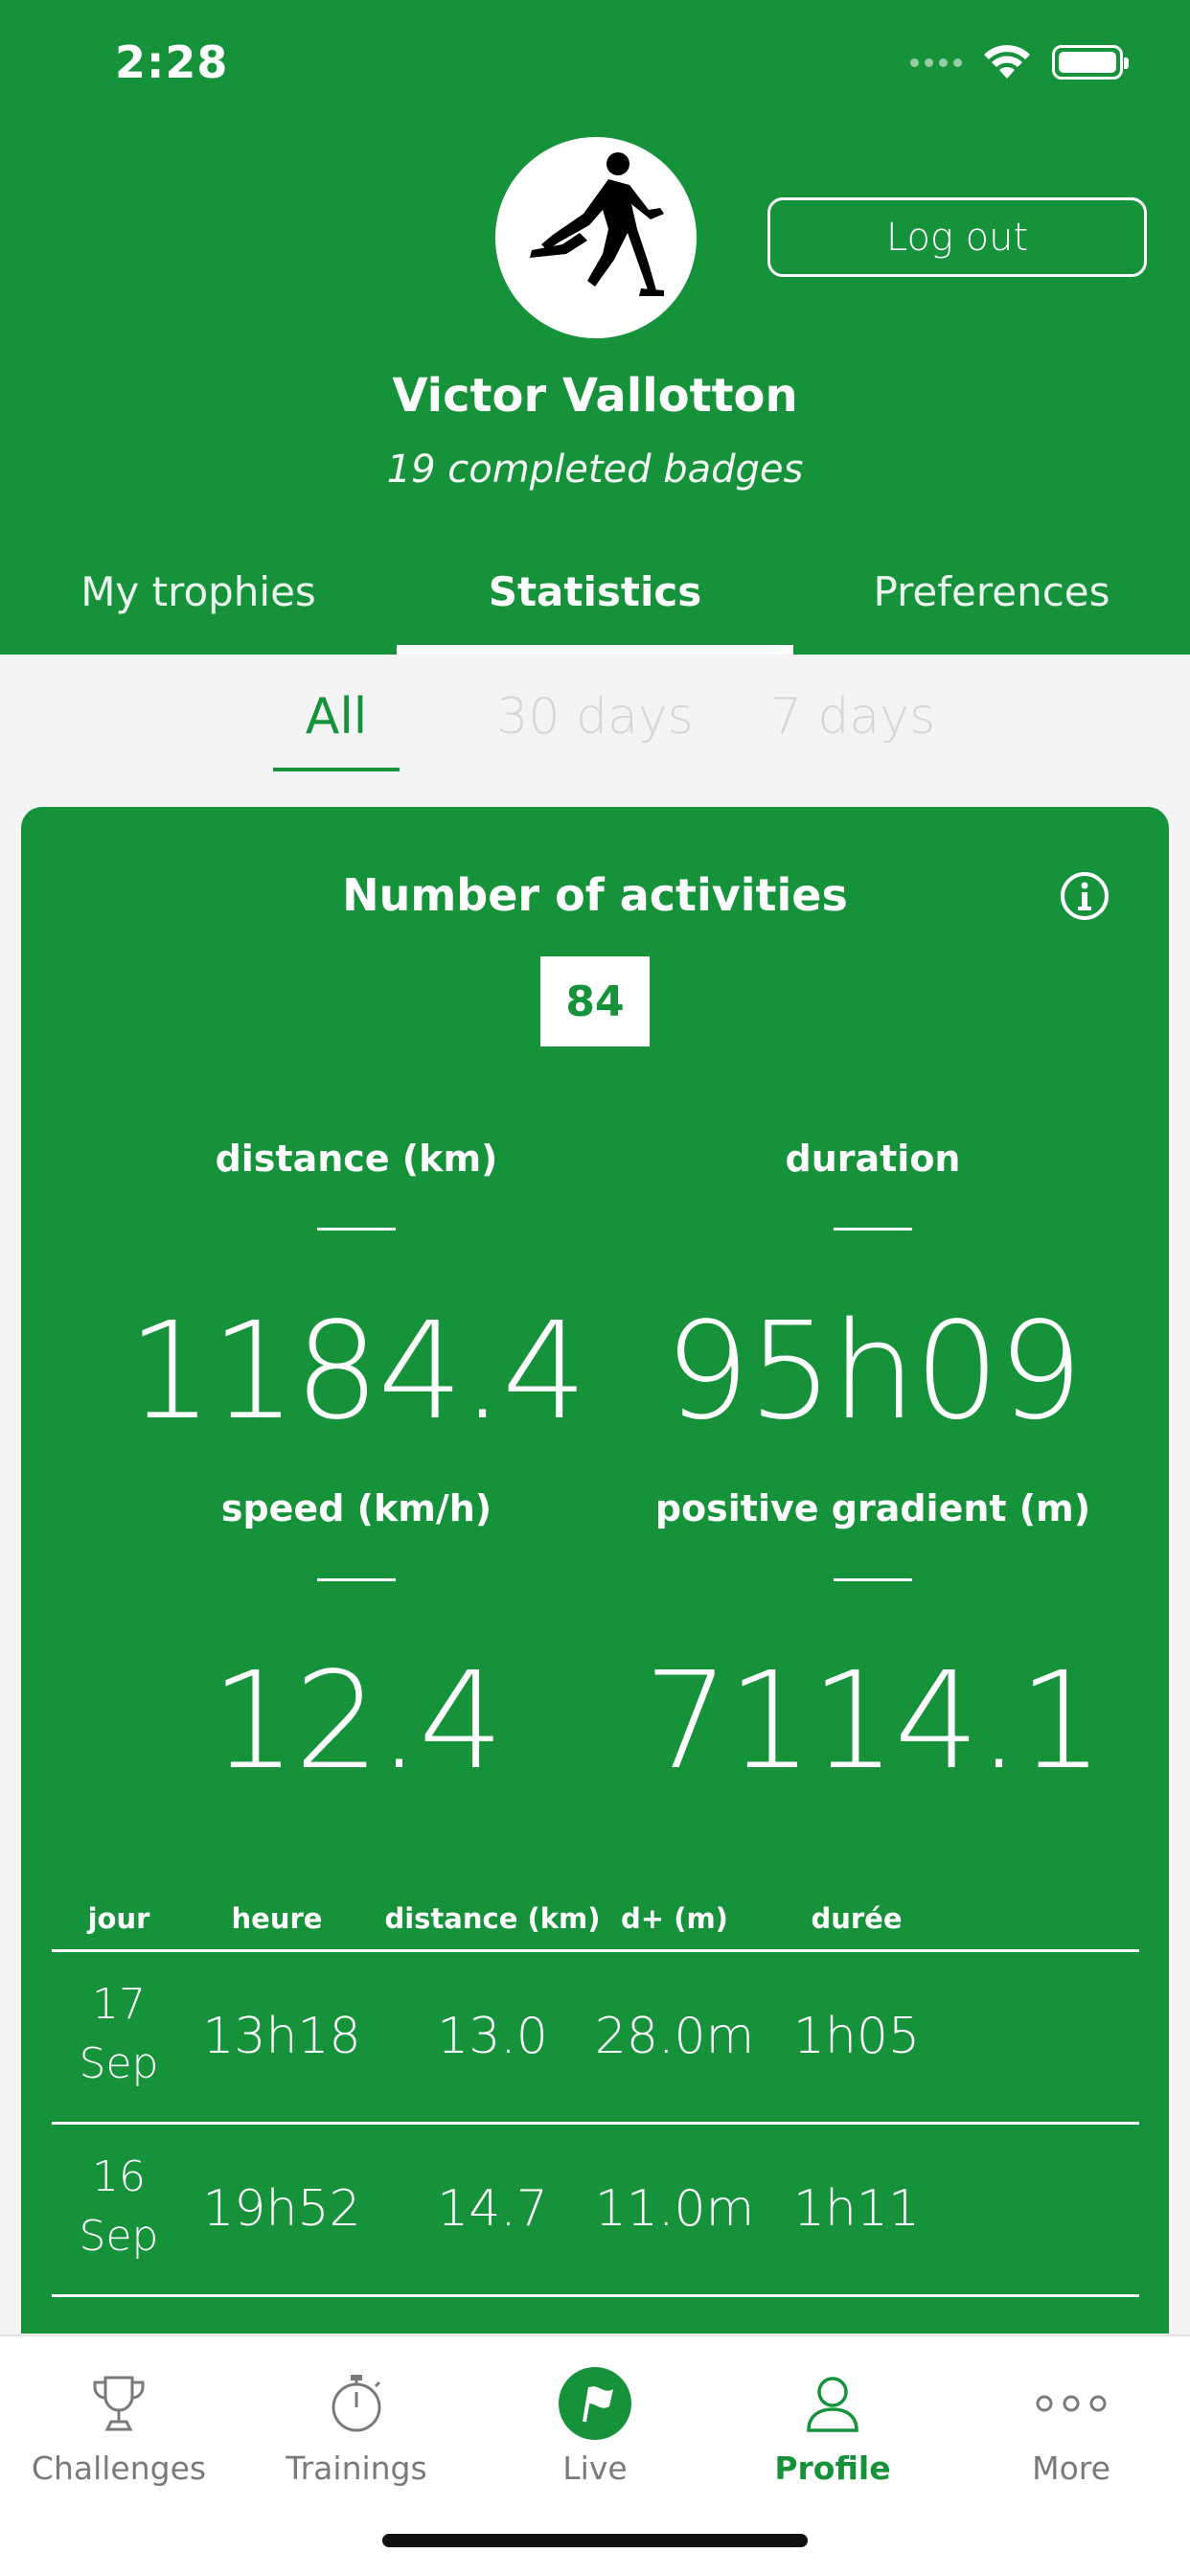 The image size is (1190, 2576). I want to click on gradient-label: positive gradient (m), so click(873, 1508).